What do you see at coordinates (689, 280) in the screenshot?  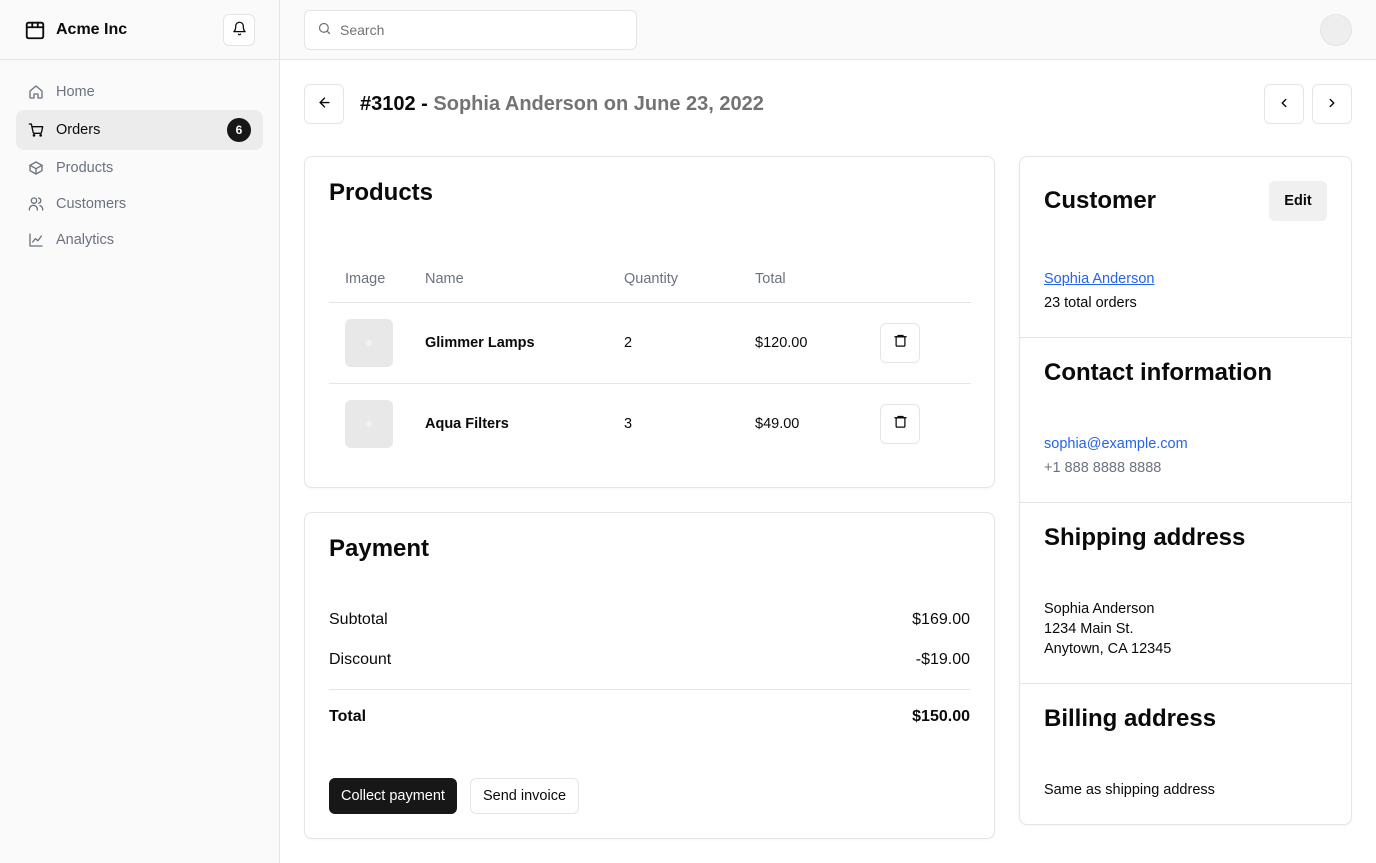 I see `column-header-quantity: Quantity` at bounding box center [689, 280].